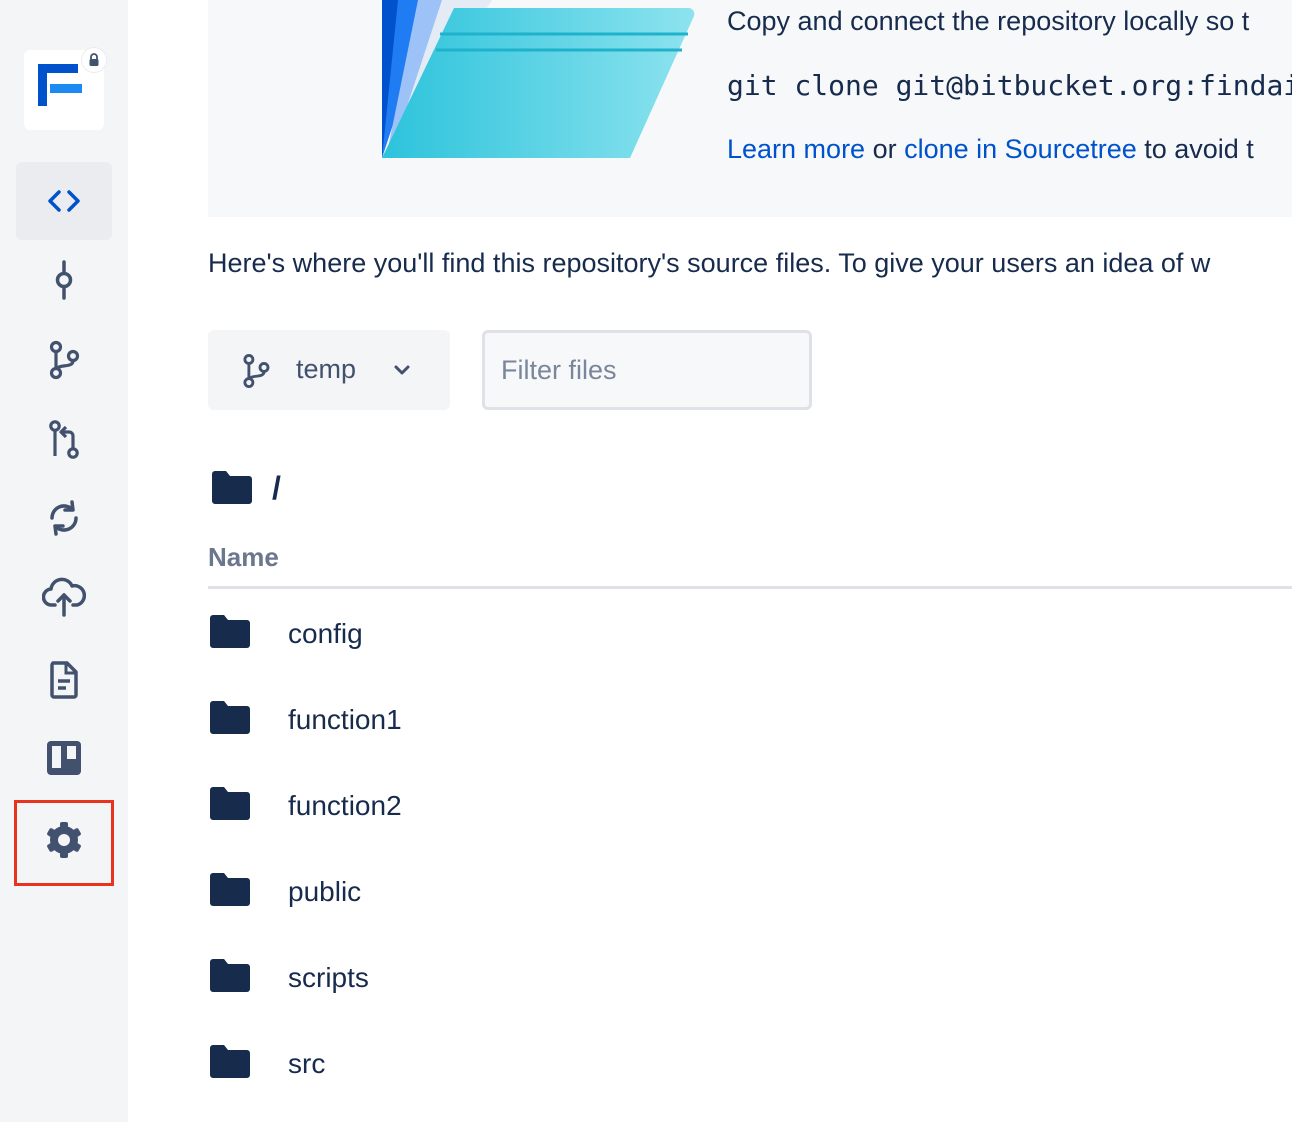 Image resolution: width=1292 pixels, height=1122 pixels. What do you see at coordinates (276, 488) in the screenshot?
I see `path-root-link: /` at bounding box center [276, 488].